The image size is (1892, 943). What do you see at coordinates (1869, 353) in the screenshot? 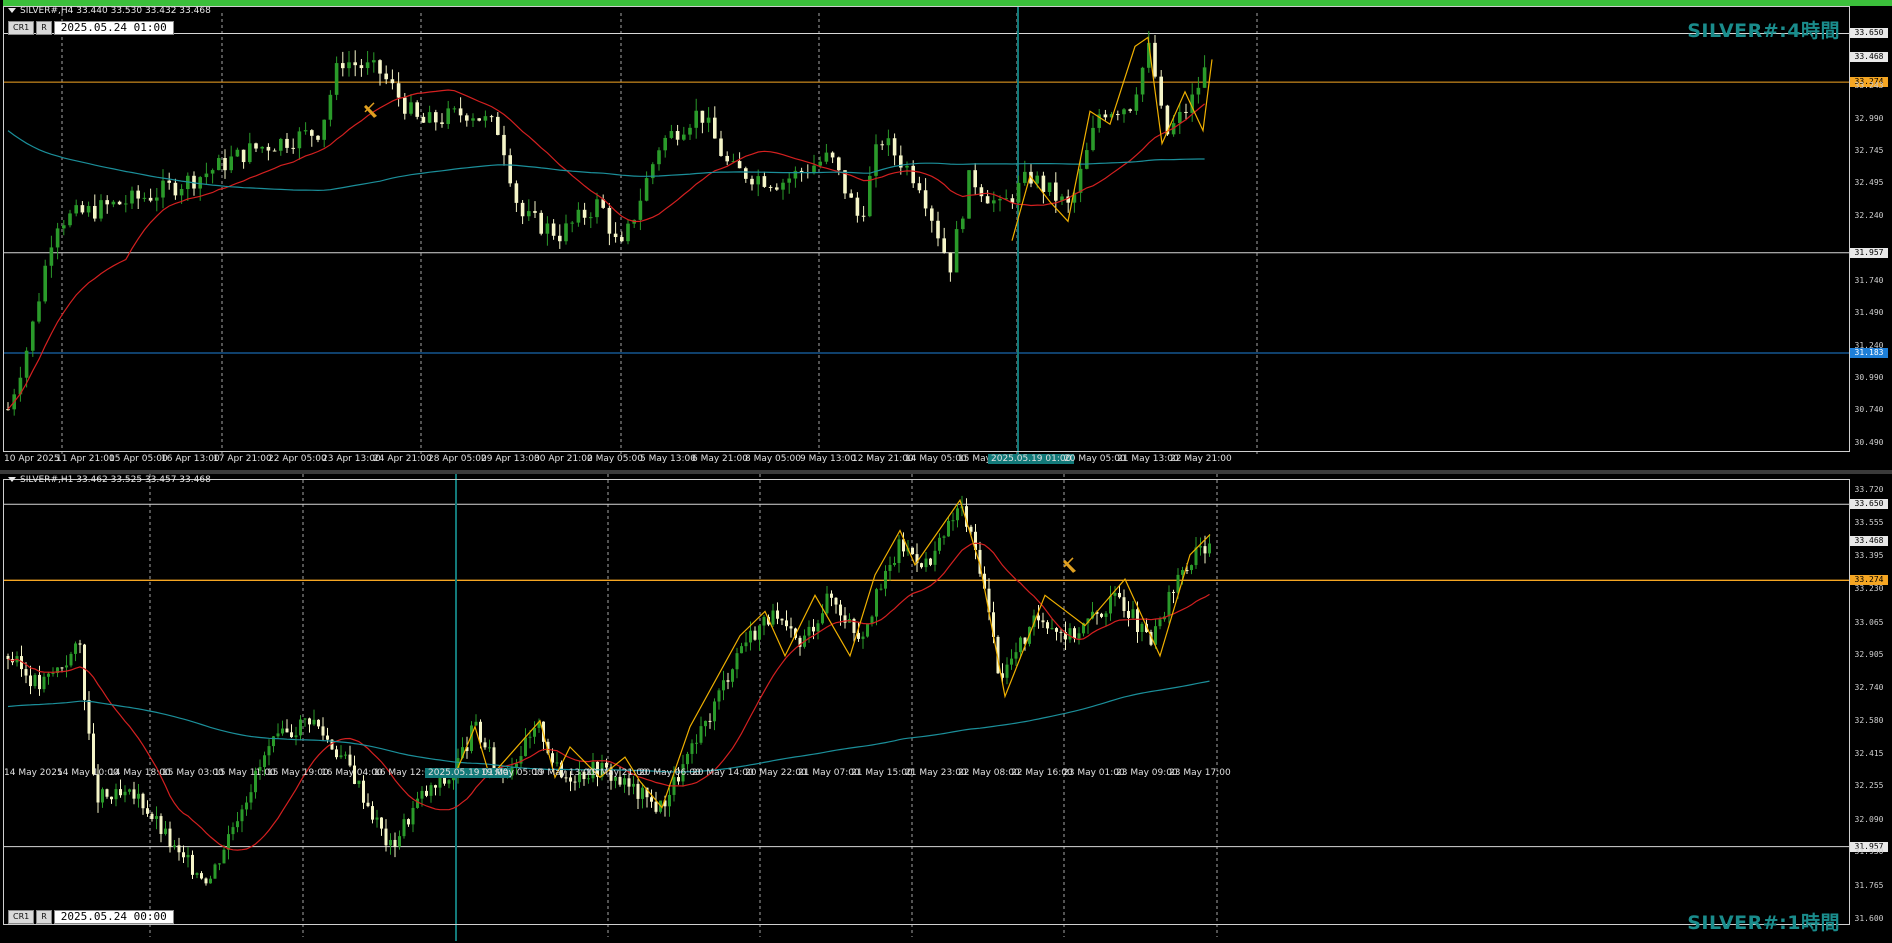
I see `price-scale-label: 31.183` at bounding box center [1869, 353].